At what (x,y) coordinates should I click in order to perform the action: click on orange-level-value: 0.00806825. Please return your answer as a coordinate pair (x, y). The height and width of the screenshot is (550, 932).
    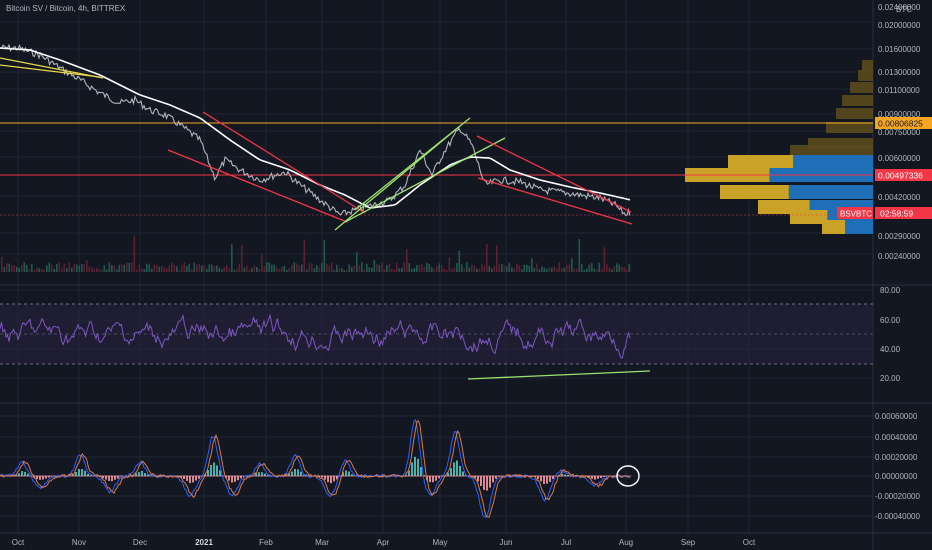
    Looking at the image, I should click on (900, 124).